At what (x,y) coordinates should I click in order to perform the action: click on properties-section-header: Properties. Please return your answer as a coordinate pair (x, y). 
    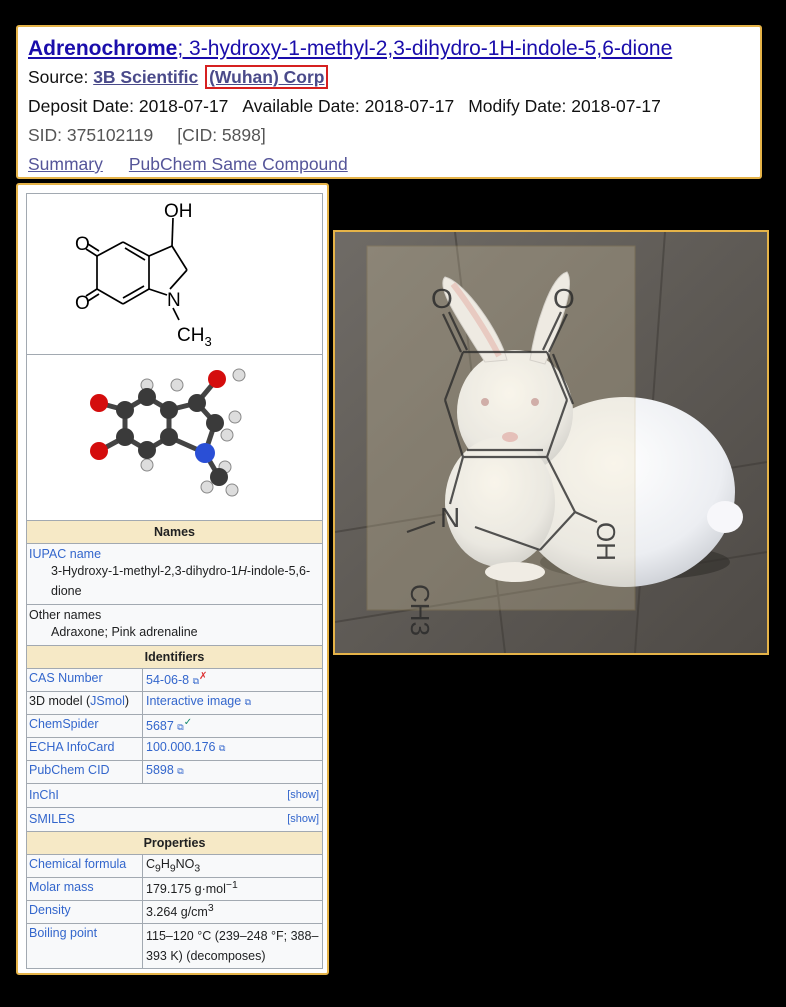
    Looking at the image, I should click on (174, 843).